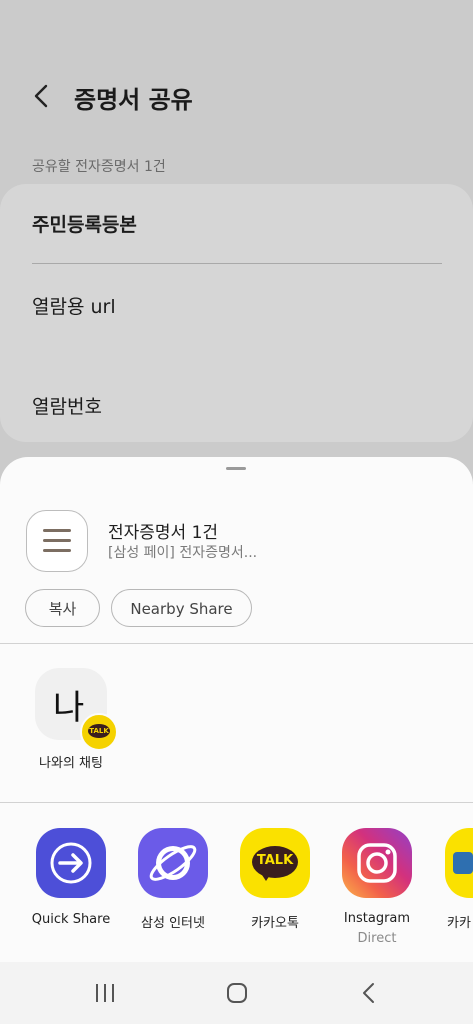  I want to click on page-title: 증명서 공유, so click(133, 100).